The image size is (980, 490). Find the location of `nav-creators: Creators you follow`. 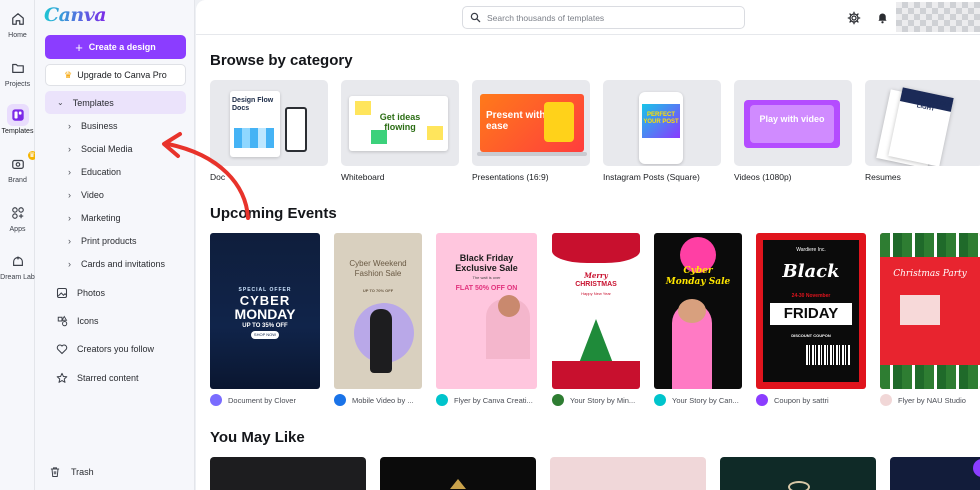

nav-creators: Creators you follow is located at coordinates (115, 349).